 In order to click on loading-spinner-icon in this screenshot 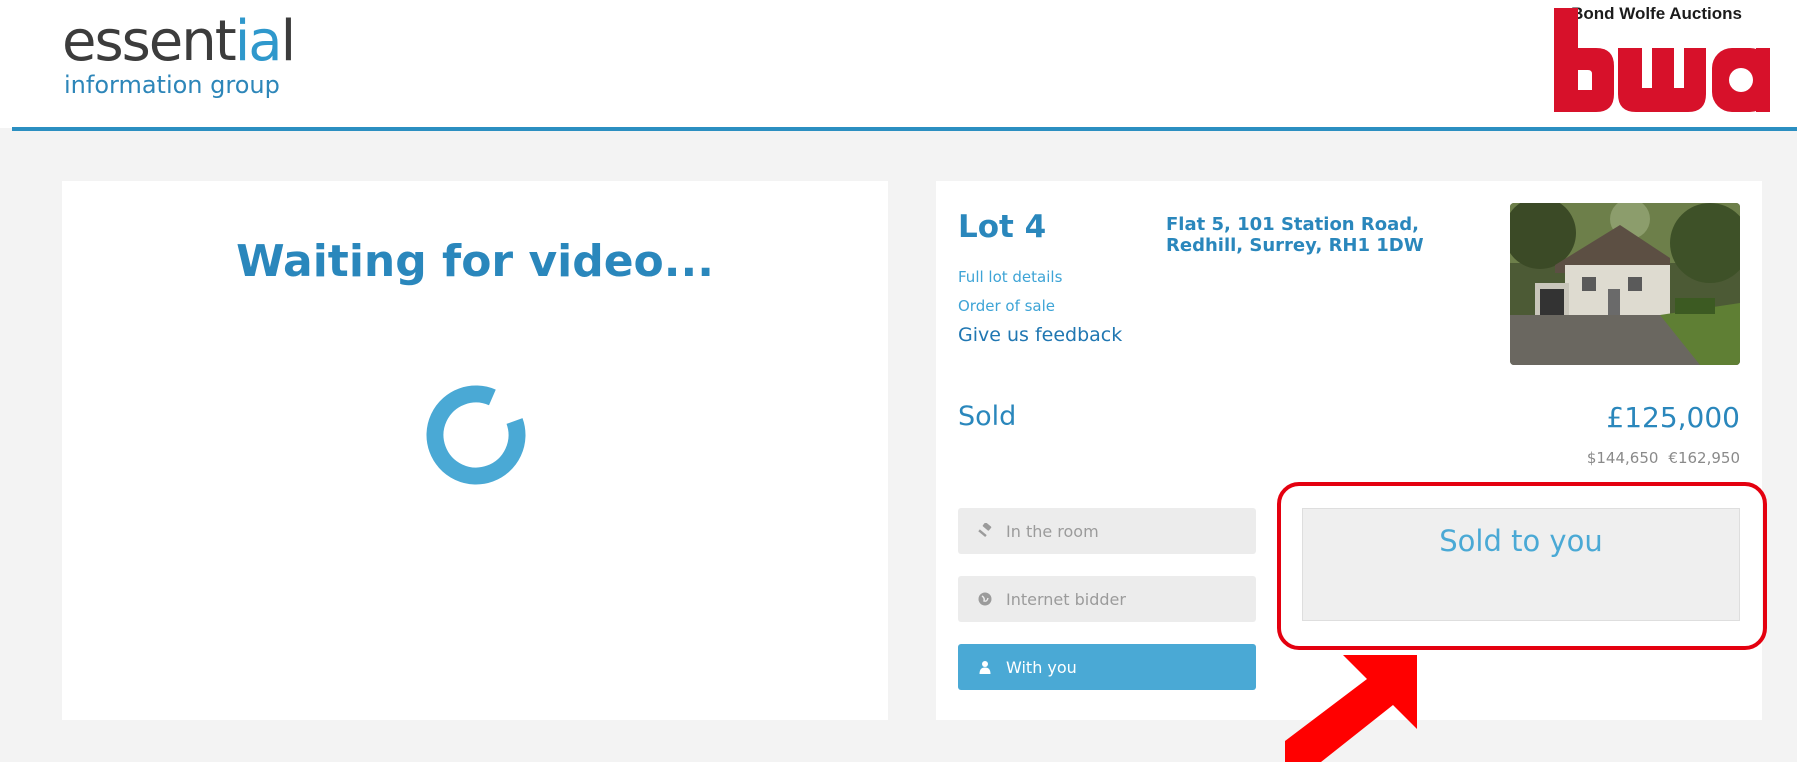, I will do `click(476, 435)`.